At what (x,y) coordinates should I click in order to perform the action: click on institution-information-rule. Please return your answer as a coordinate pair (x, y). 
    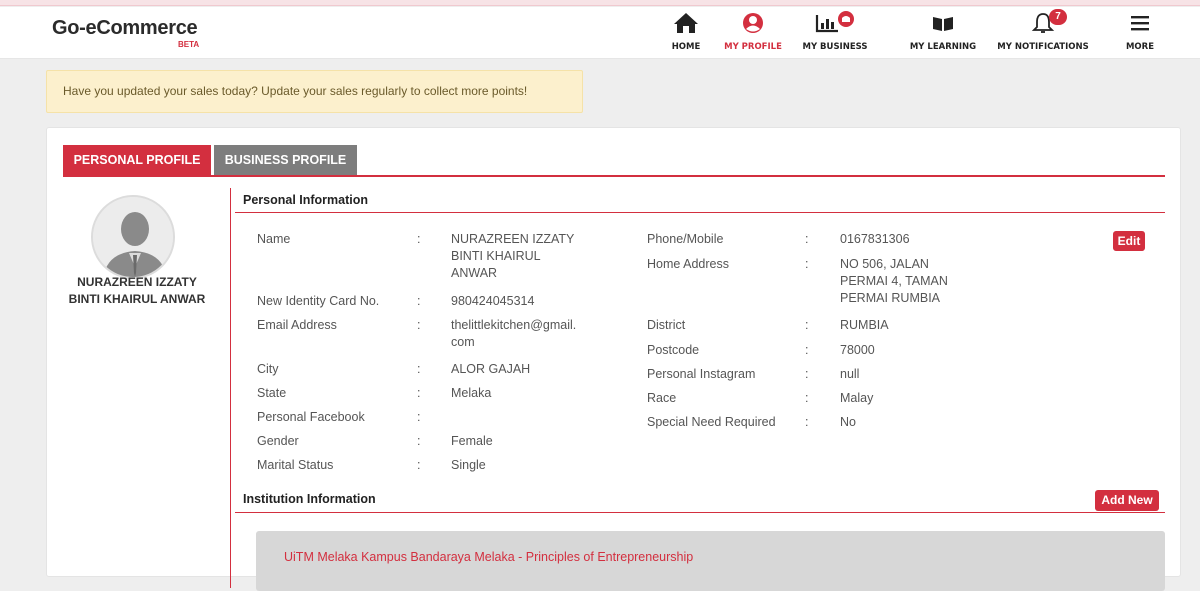
    Looking at the image, I should click on (700, 512).